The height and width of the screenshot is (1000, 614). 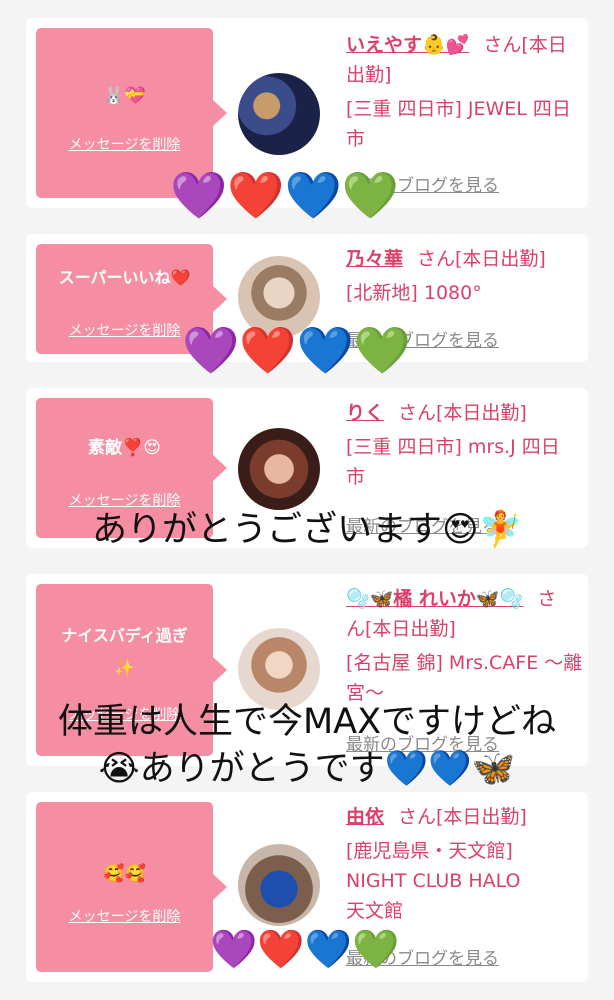 What do you see at coordinates (460, 276) in the screenshot?
I see `cast-info: 乃々華 さん[本日出勤] [北新地] 1080°` at bounding box center [460, 276].